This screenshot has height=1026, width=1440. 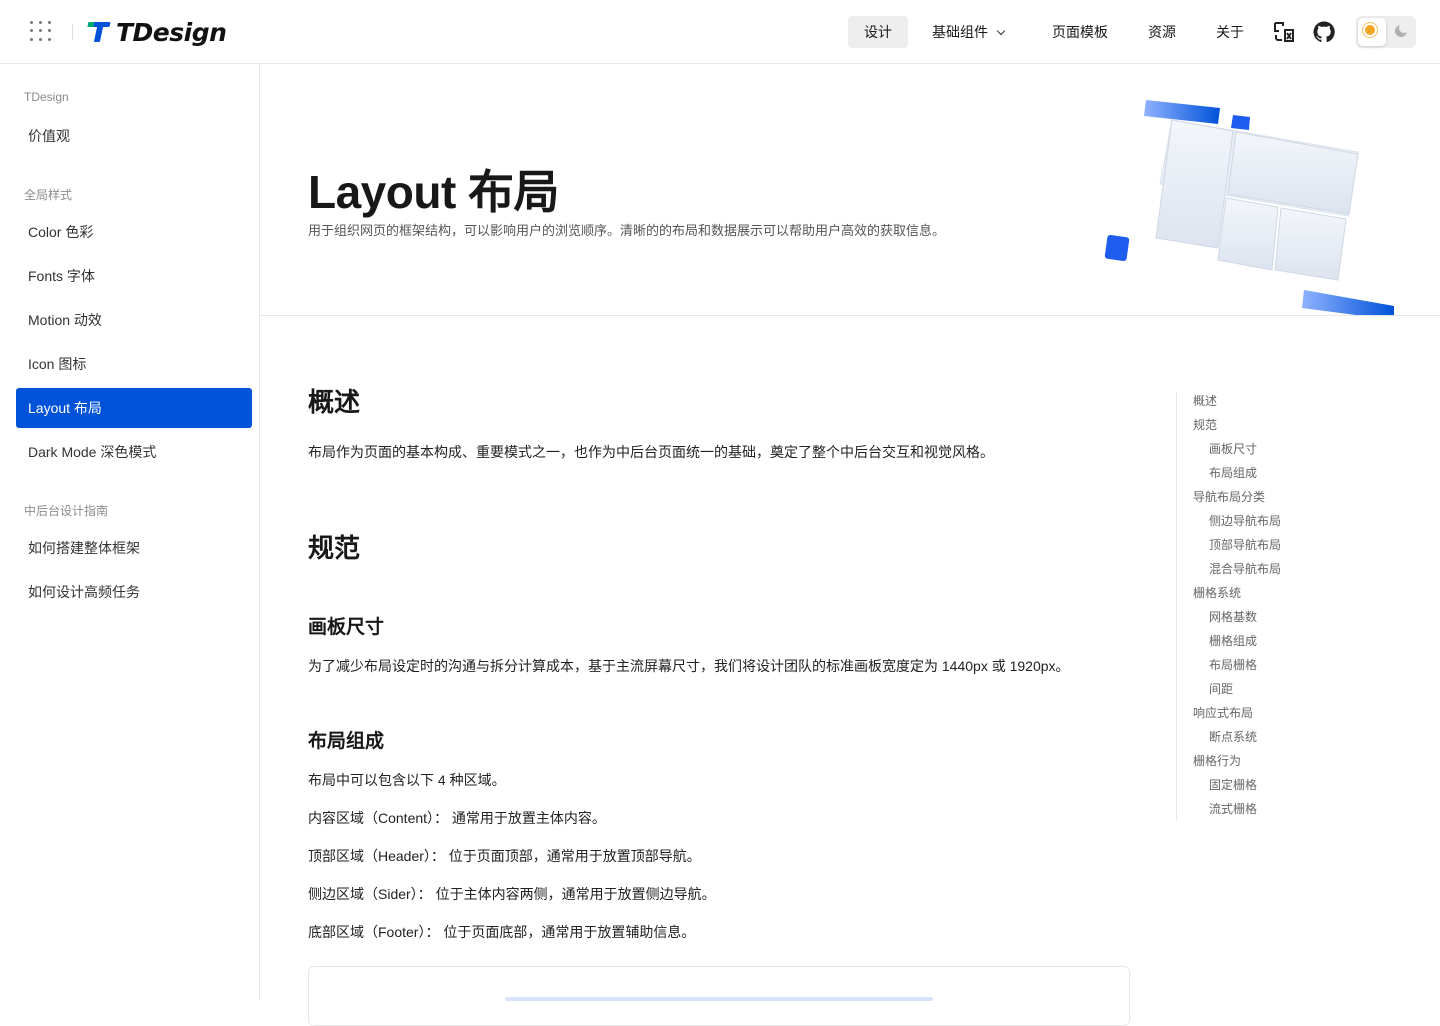 I want to click on github-icon, so click(x=1324, y=32).